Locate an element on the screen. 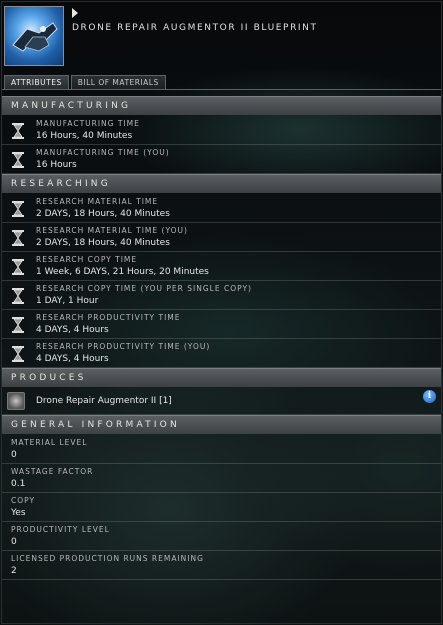 The height and width of the screenshot is (625, 443). tab-bar: ATTRIBUTES BILL OF MATERIALS is located at coordinates (86, 82).